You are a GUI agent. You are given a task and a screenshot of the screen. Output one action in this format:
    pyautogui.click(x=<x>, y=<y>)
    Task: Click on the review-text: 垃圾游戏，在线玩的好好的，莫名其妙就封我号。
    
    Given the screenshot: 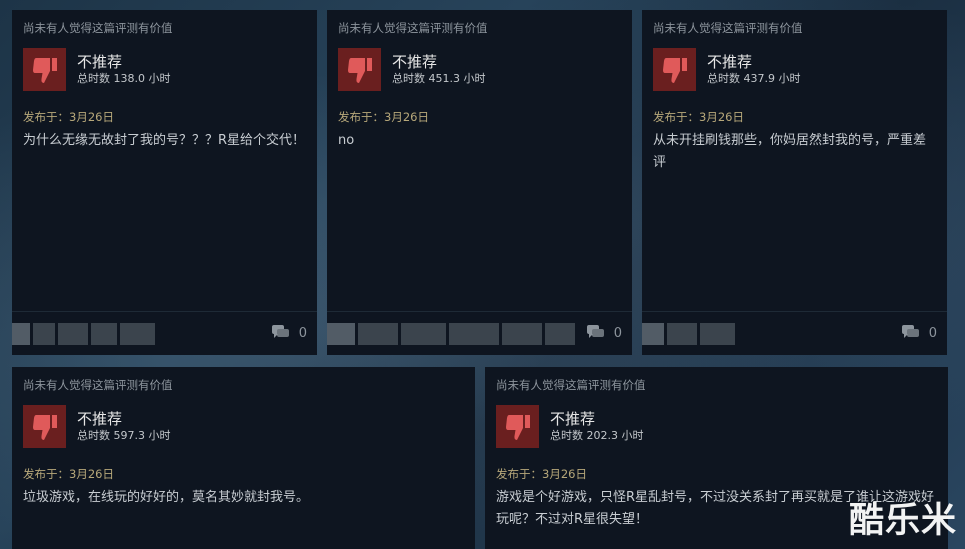 What is the action you would take?
    pyautogui.click(x=166, y=497)
    